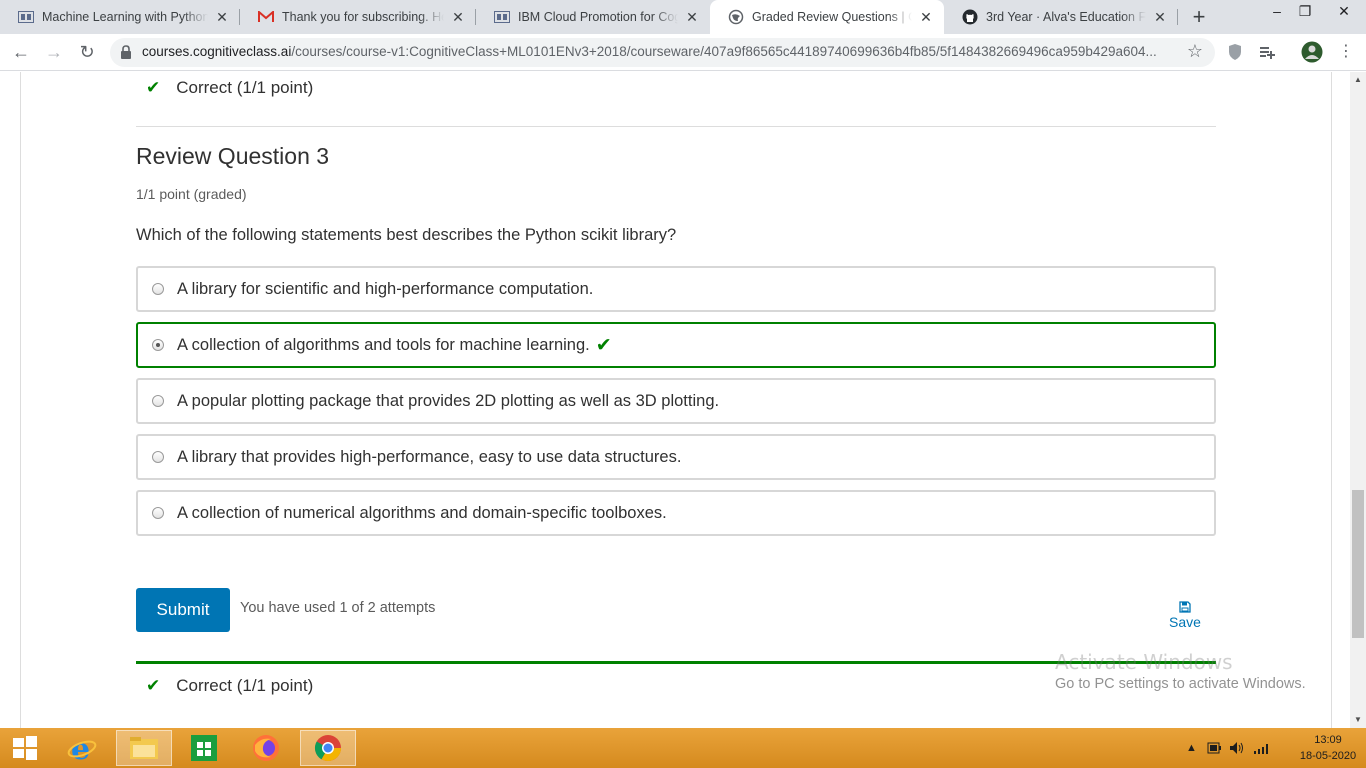  I want to click on correct-checkmark-icon: ✔, so click(603, 345).